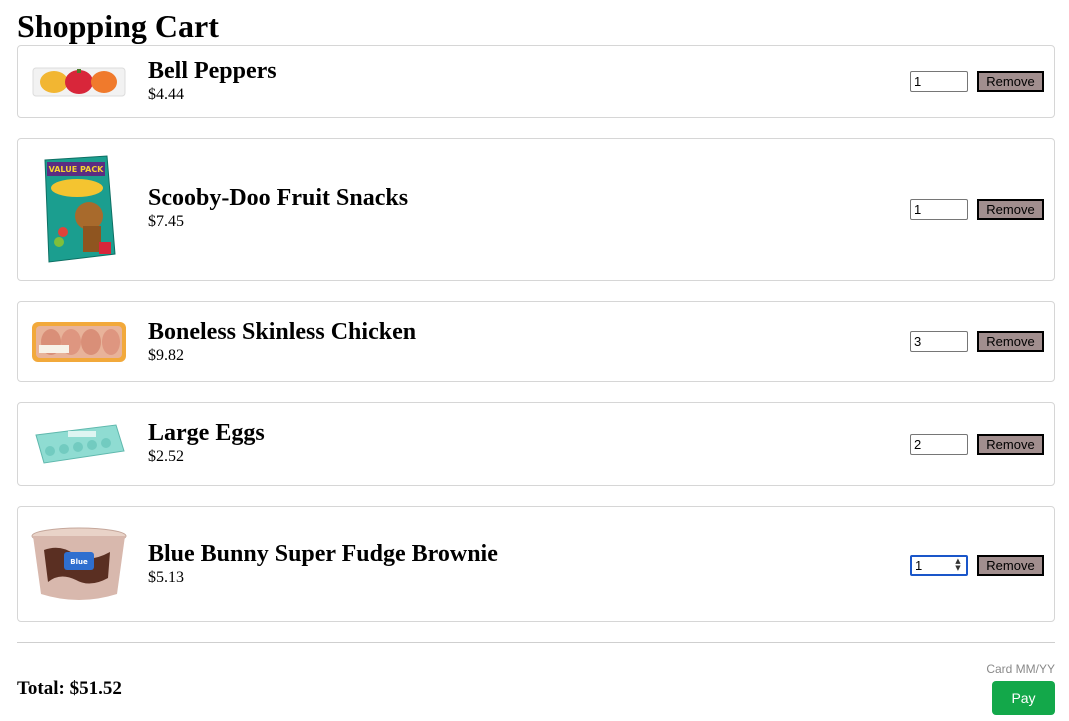  What do you see at coordinates (118, 26) in the screenshot?
I see `page-title: Shopping Cart` at bounding box center [118, 26].